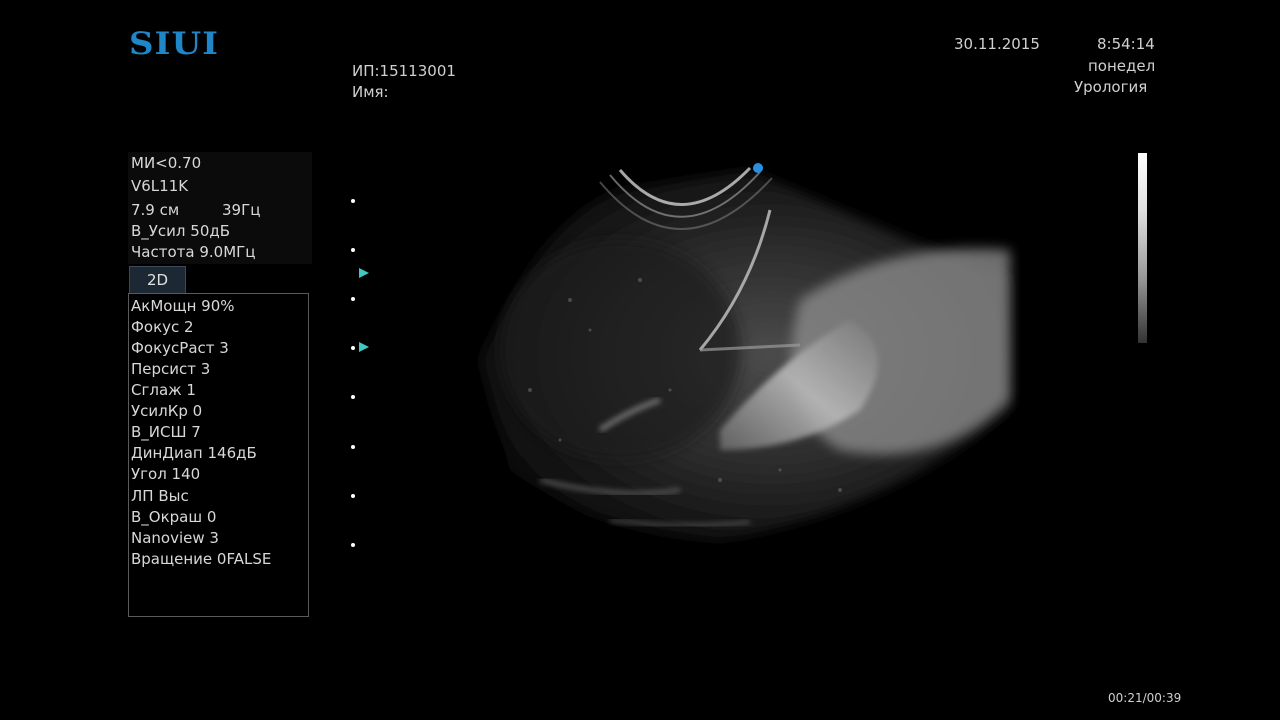 This screenshot has width=1280, height=720. Describe the element at coordinates (160, 496) in the screenshot. I see `param-line-density: ЛП Выс` at that location.